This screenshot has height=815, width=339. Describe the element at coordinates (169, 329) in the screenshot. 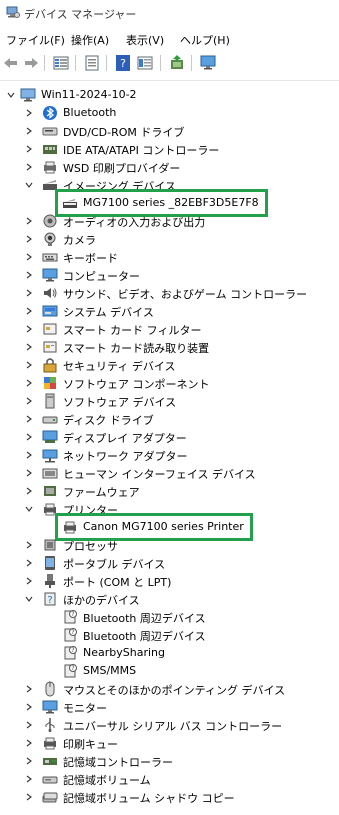

I see `tree-item-smart-card-filter: スマート カード フィルター` at that location.